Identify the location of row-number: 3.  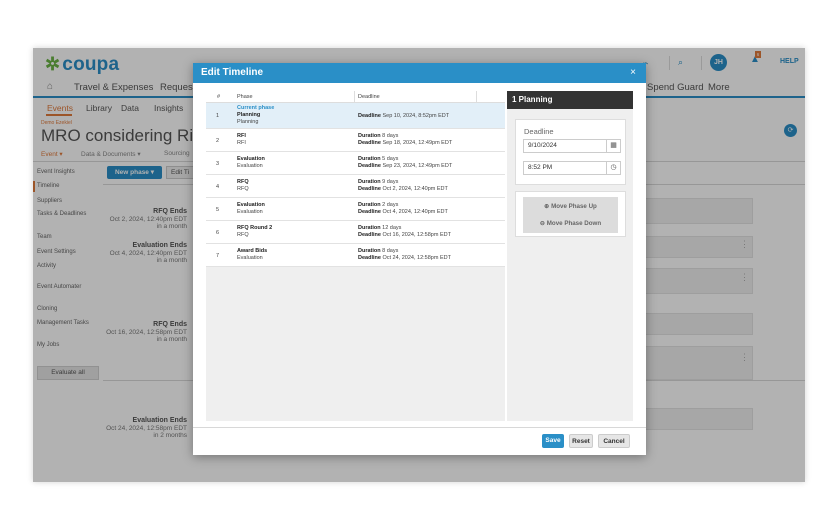
(218, 164).